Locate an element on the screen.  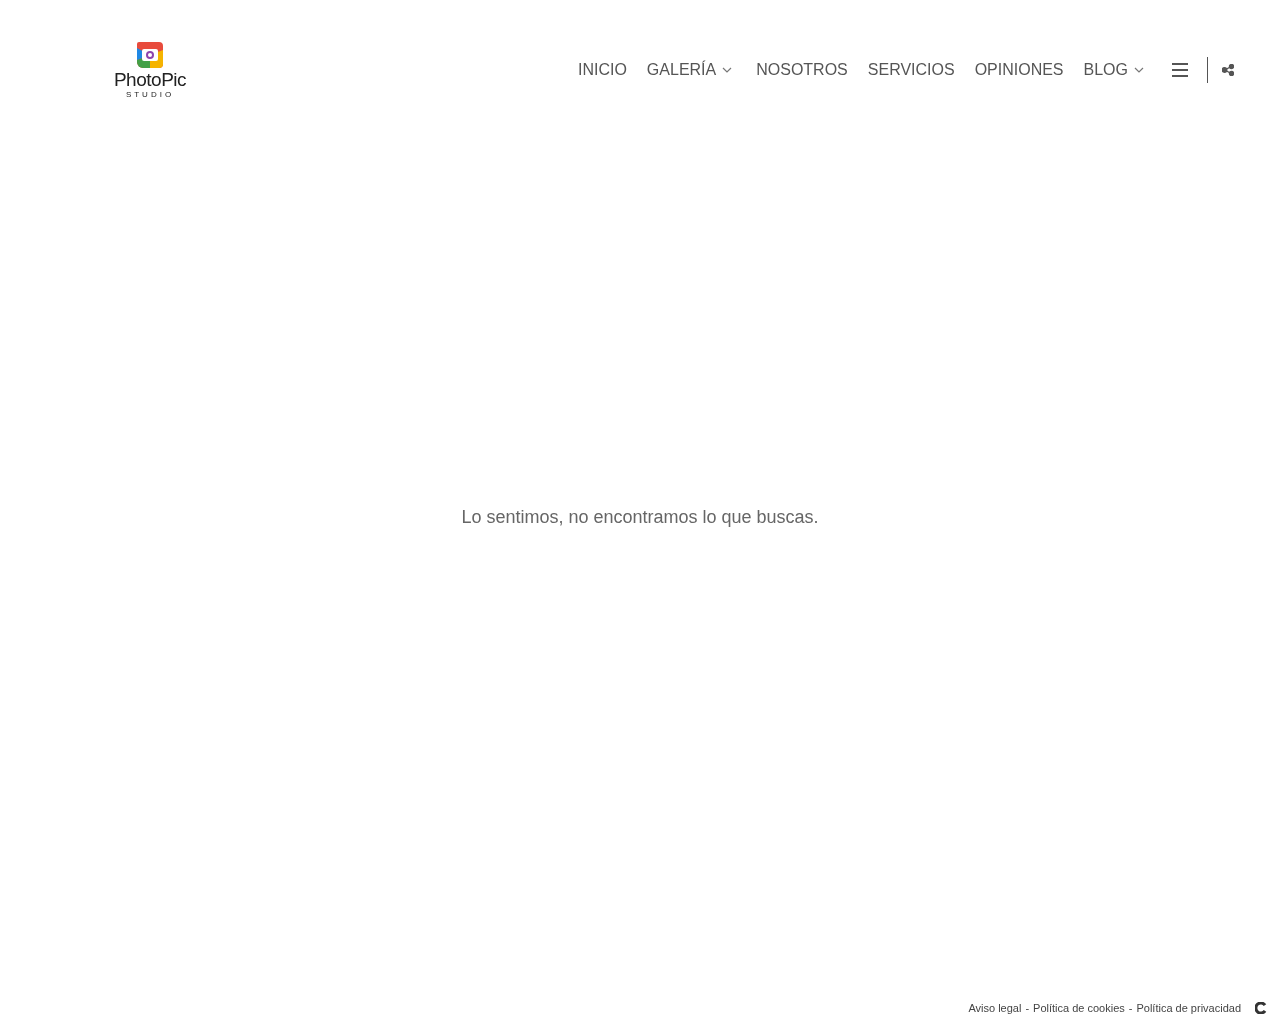
not-found-message: Lo sentimos, no encontramos lo que buscas. is located at coordinates (640, 517).